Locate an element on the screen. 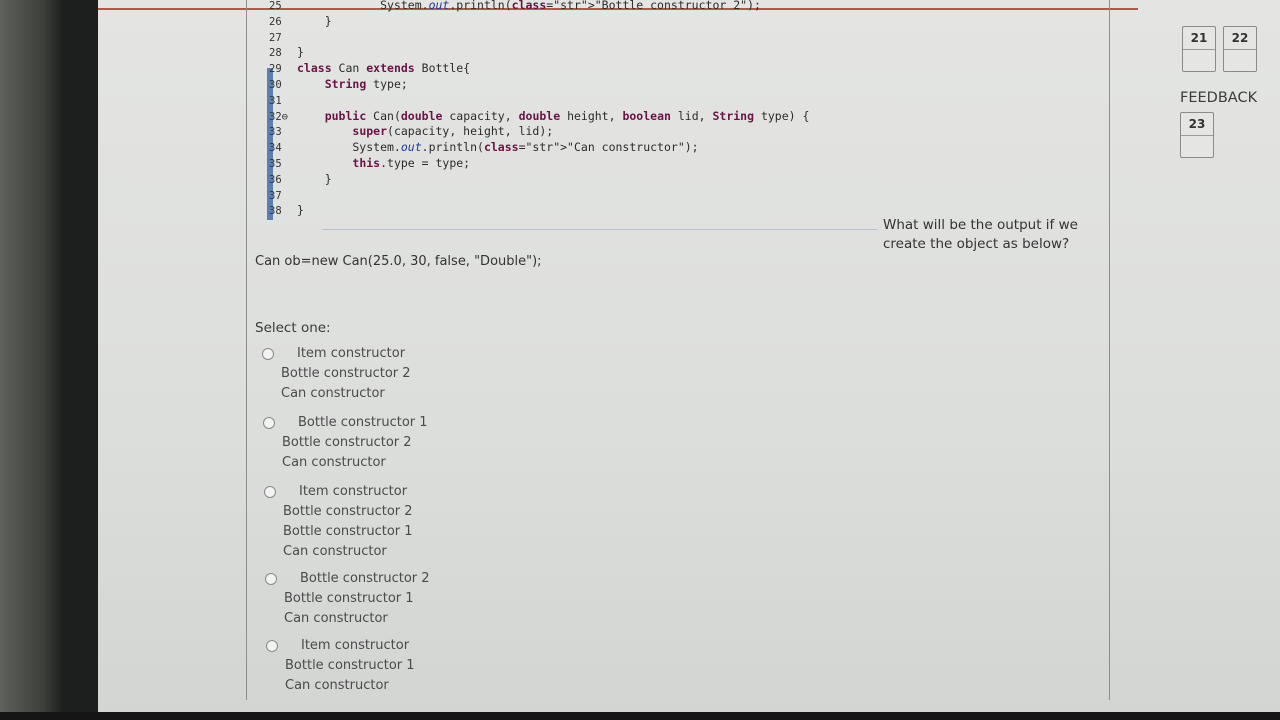 The height and width of the screenshot is (720, 1280). line-number: 38 is located at coordinates (275, 211).